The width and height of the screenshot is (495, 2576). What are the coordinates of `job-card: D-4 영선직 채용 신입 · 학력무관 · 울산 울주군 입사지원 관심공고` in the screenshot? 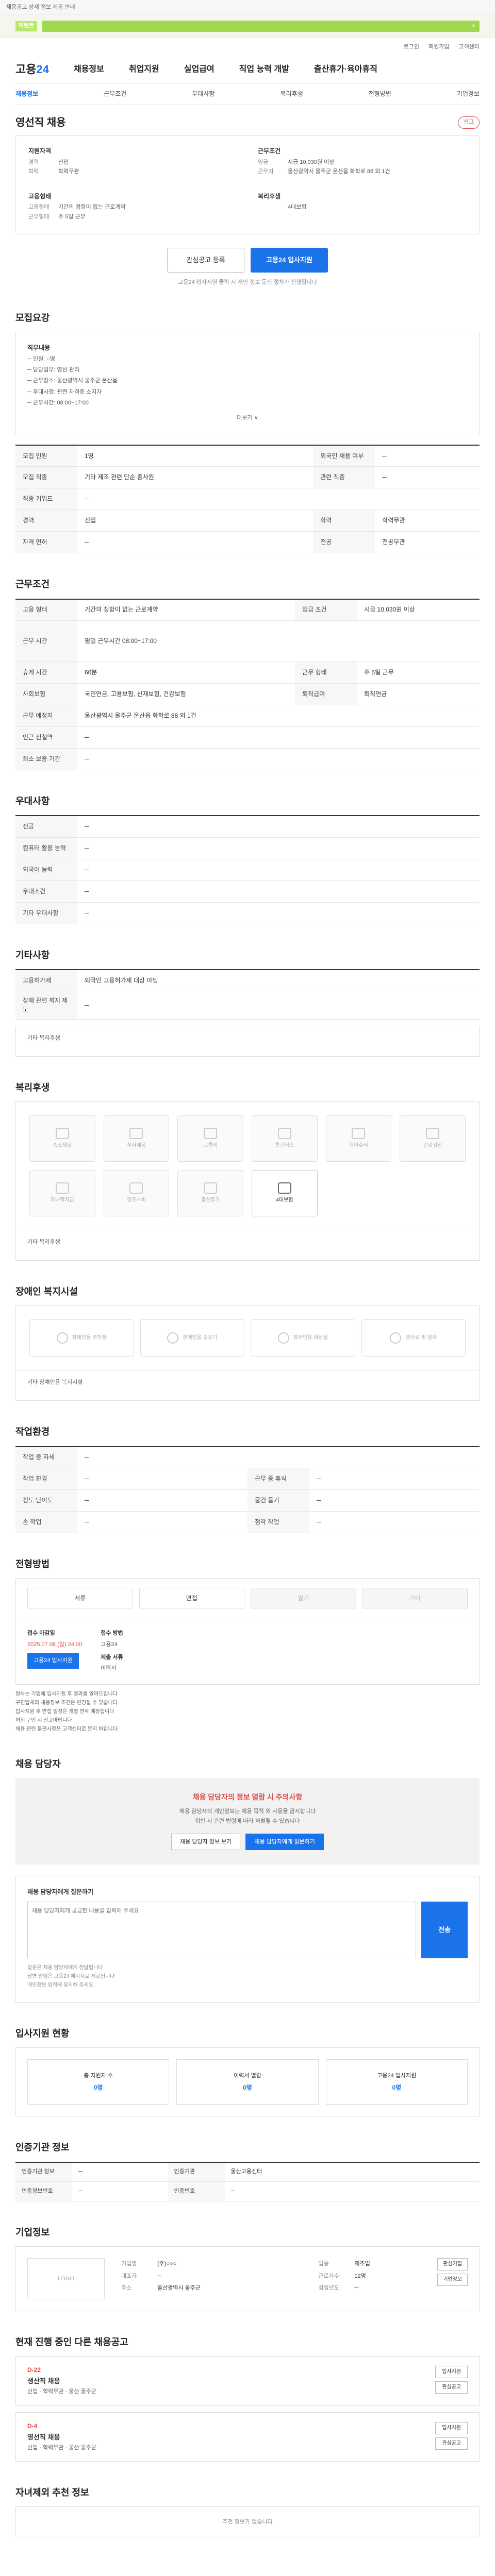 It's located at (247, 2437).